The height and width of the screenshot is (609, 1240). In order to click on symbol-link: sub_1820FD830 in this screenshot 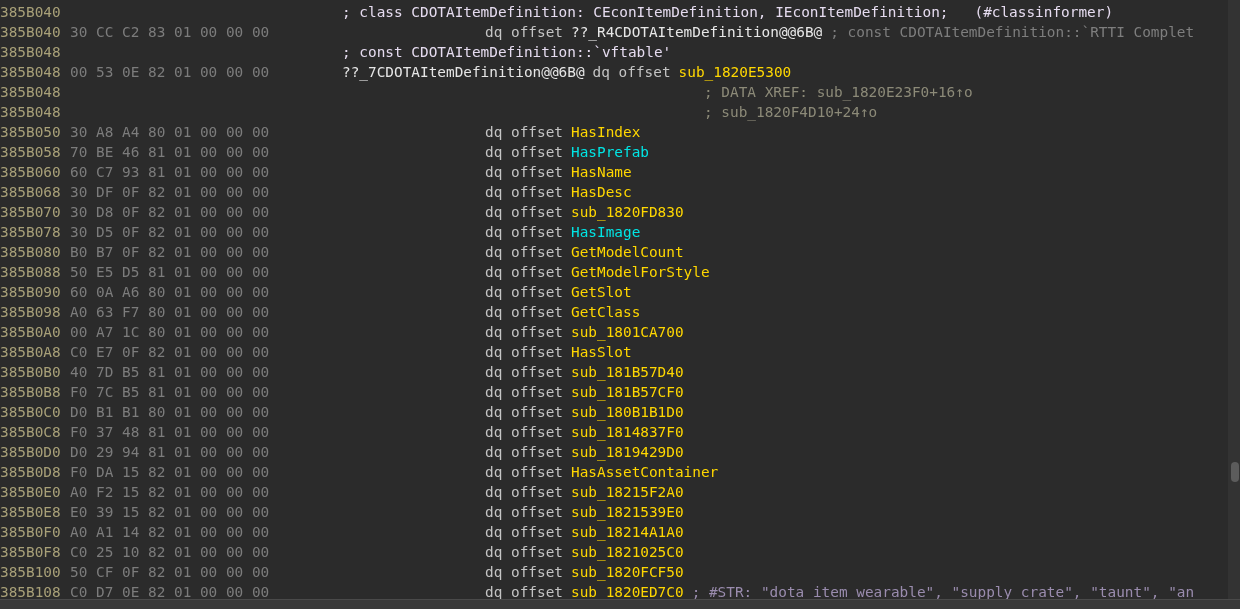, I will do `click(627, 212)`.